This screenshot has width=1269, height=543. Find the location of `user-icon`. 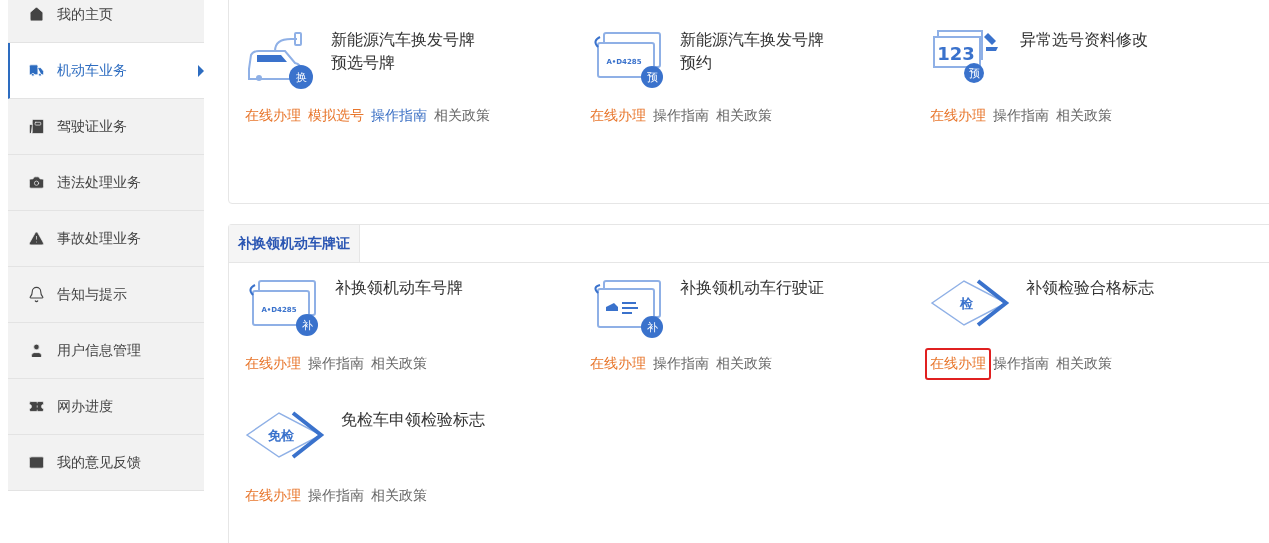

user-icon is located at coordinates (36, 350).